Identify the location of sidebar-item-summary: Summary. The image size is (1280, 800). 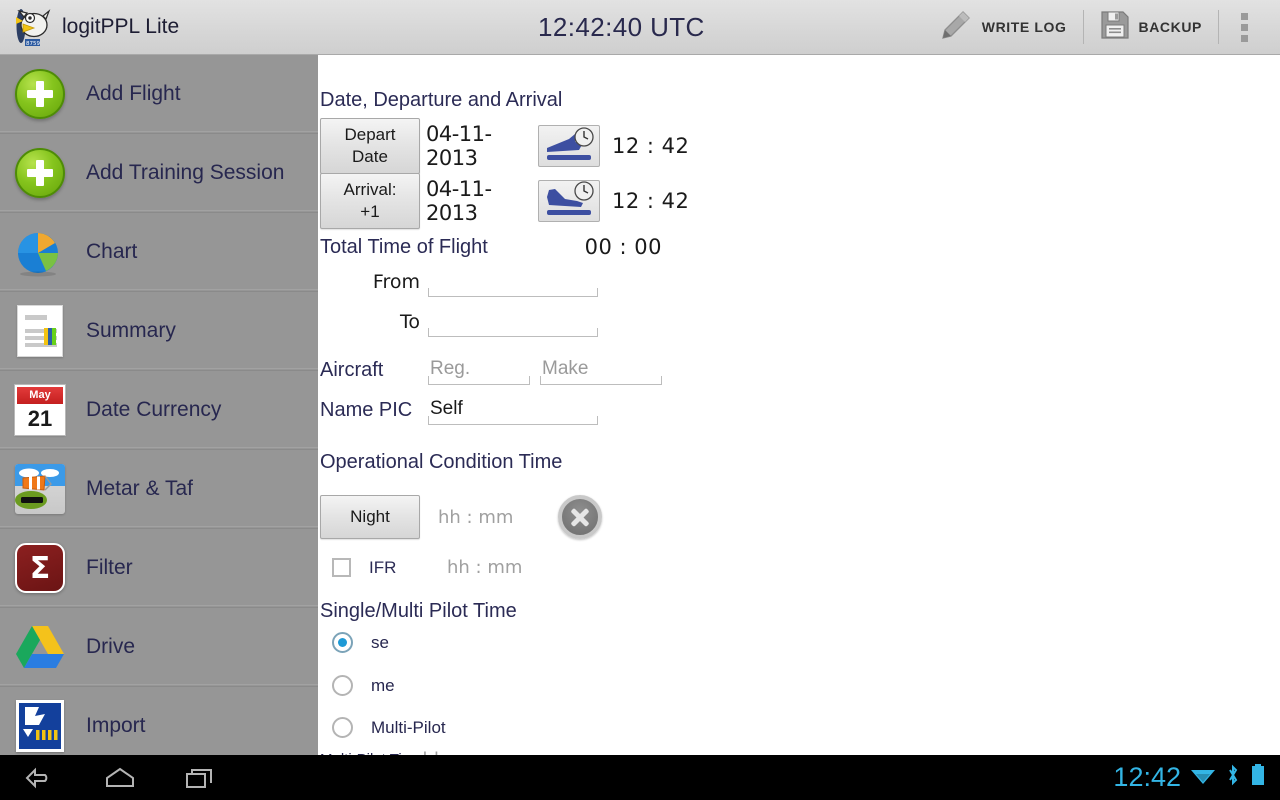
(159, 331).